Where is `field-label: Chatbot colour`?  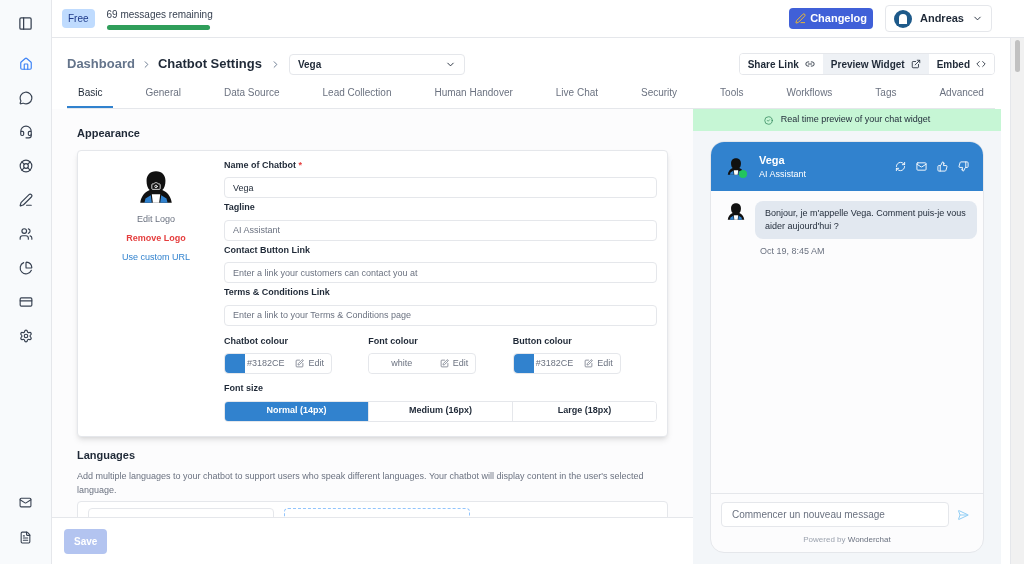 field-label: Chatbot colour is located at coordinates (256, 341).